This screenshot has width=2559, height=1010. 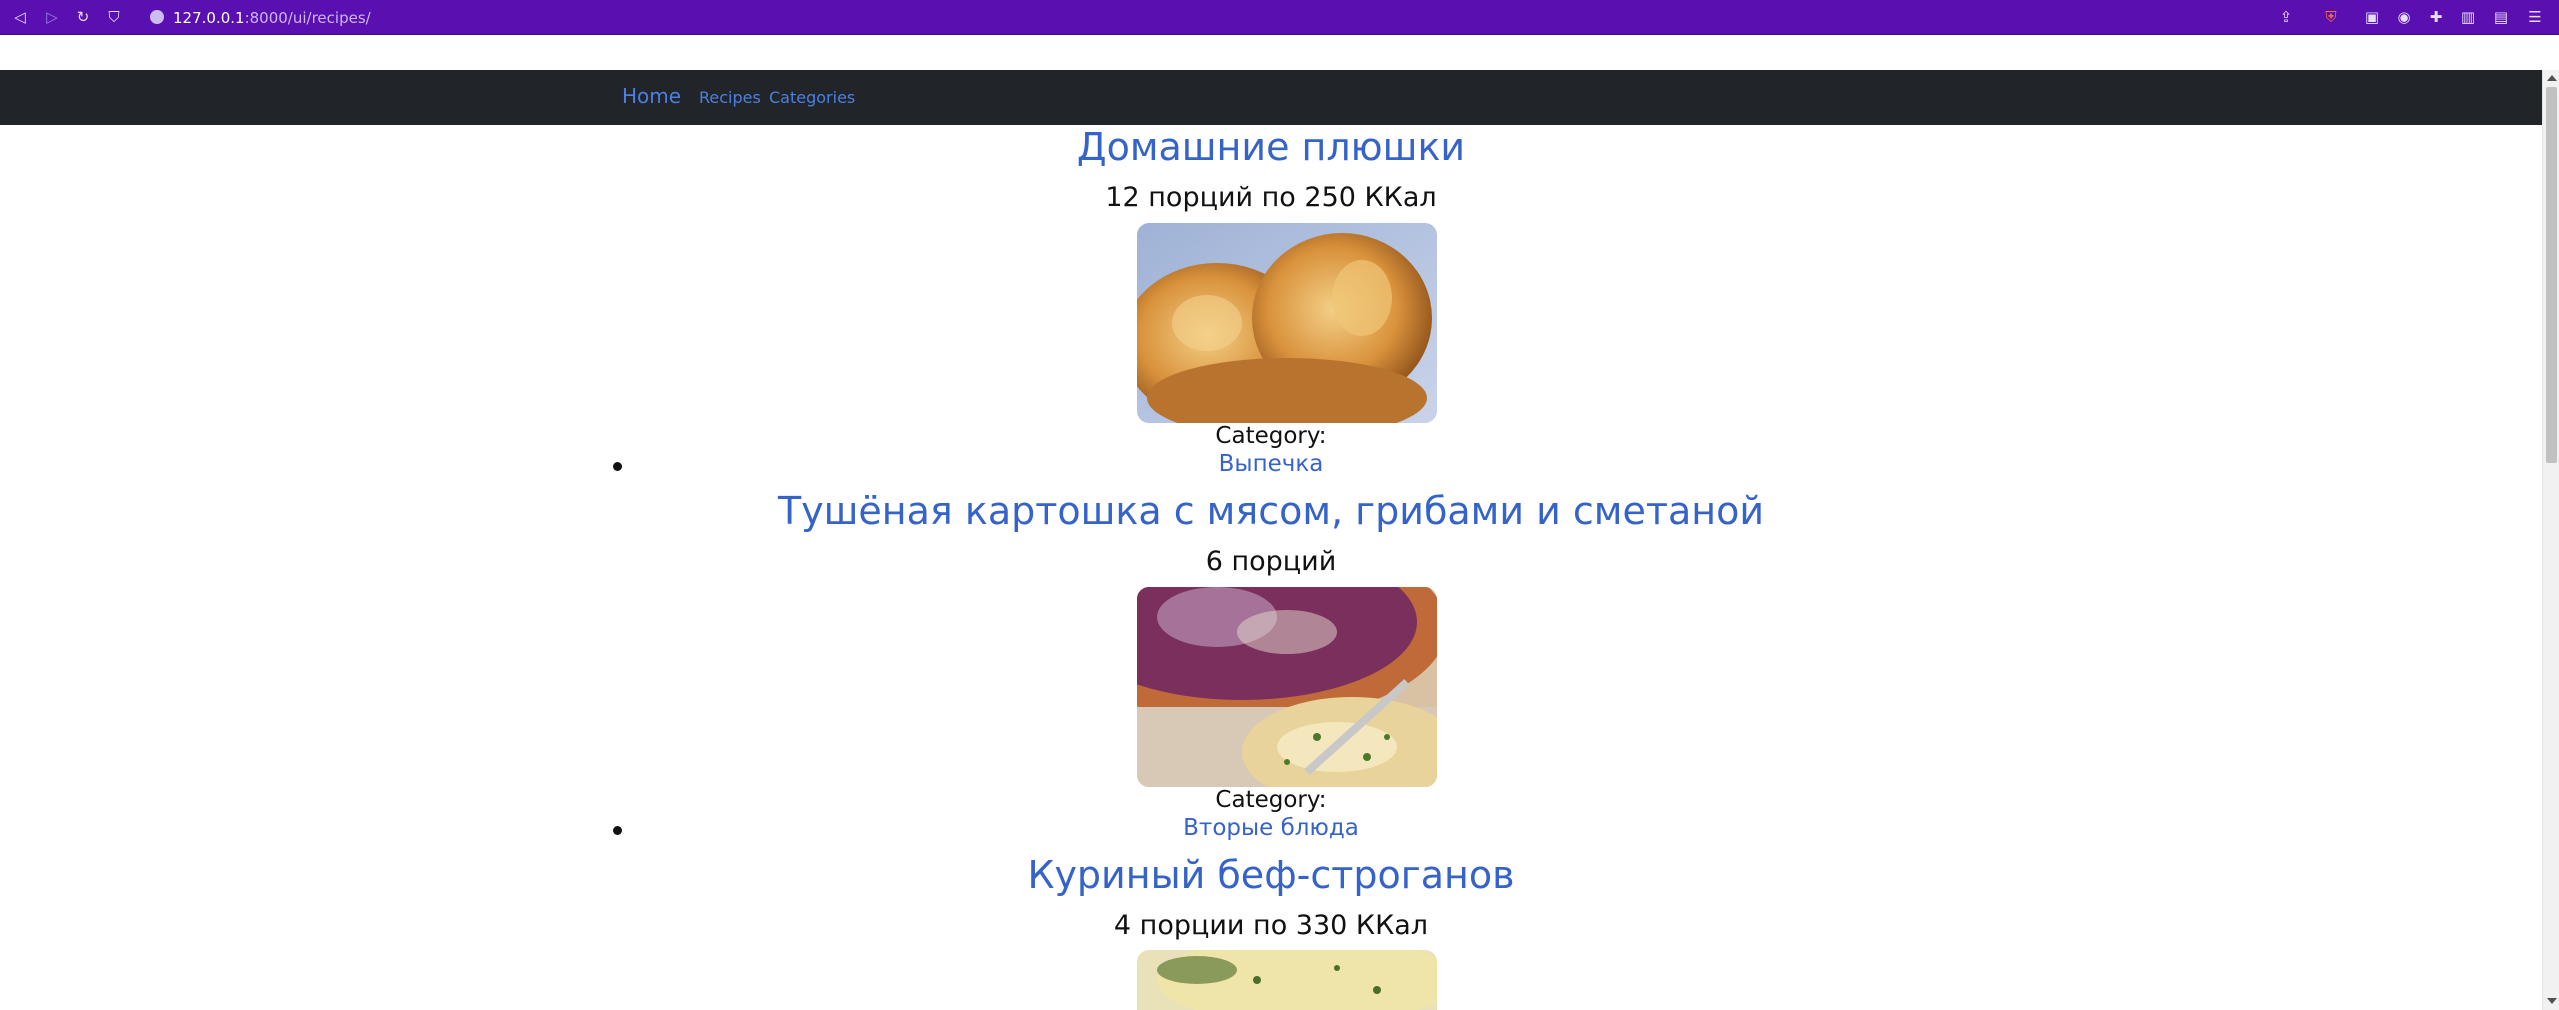 I want to click on recipe-servings: 6 порций, so click(x=1271, y=561).